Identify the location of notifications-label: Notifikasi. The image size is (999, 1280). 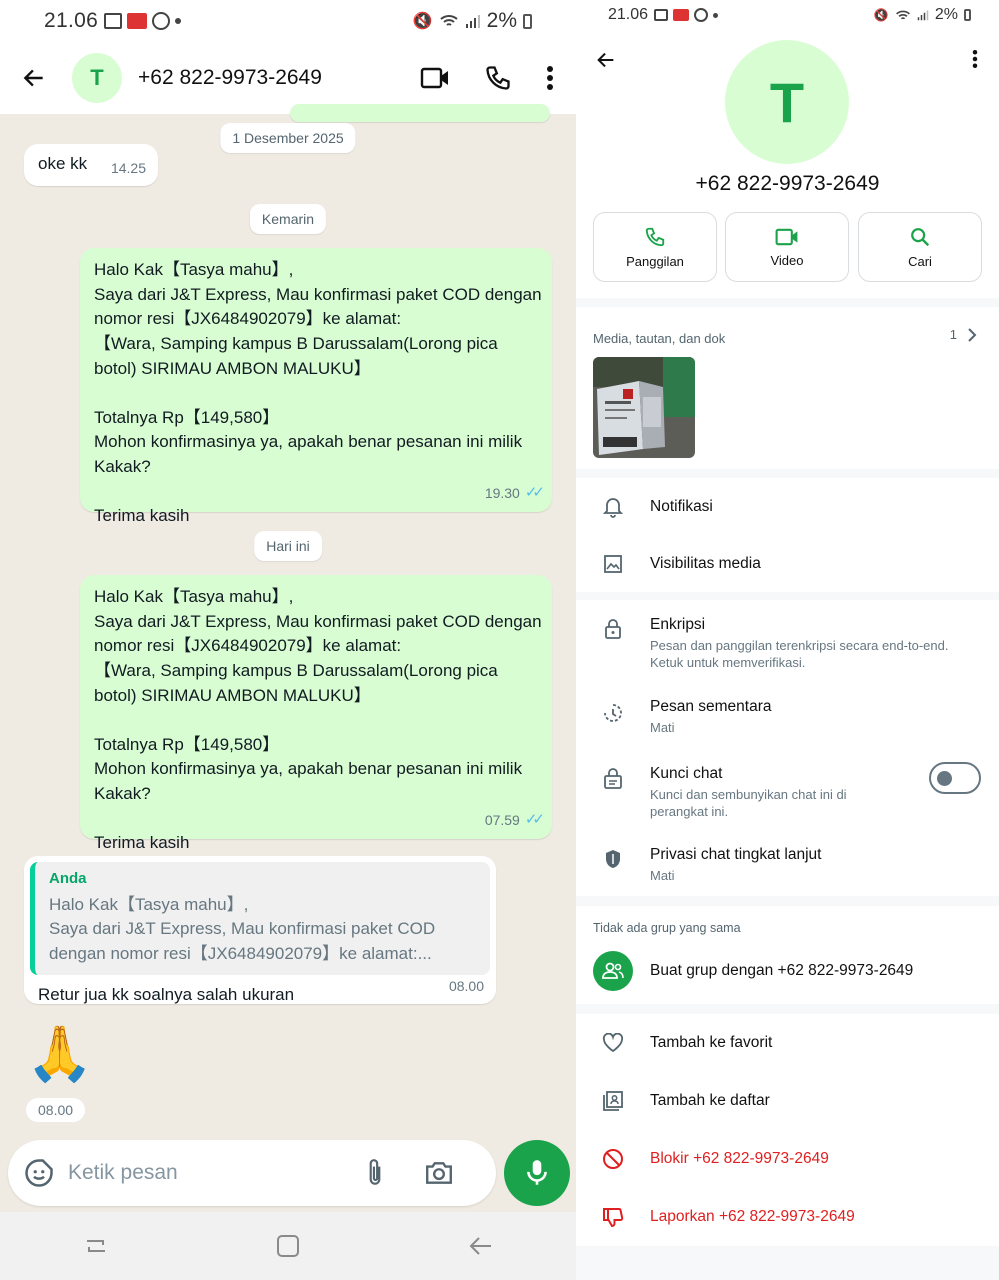
(681, 506).